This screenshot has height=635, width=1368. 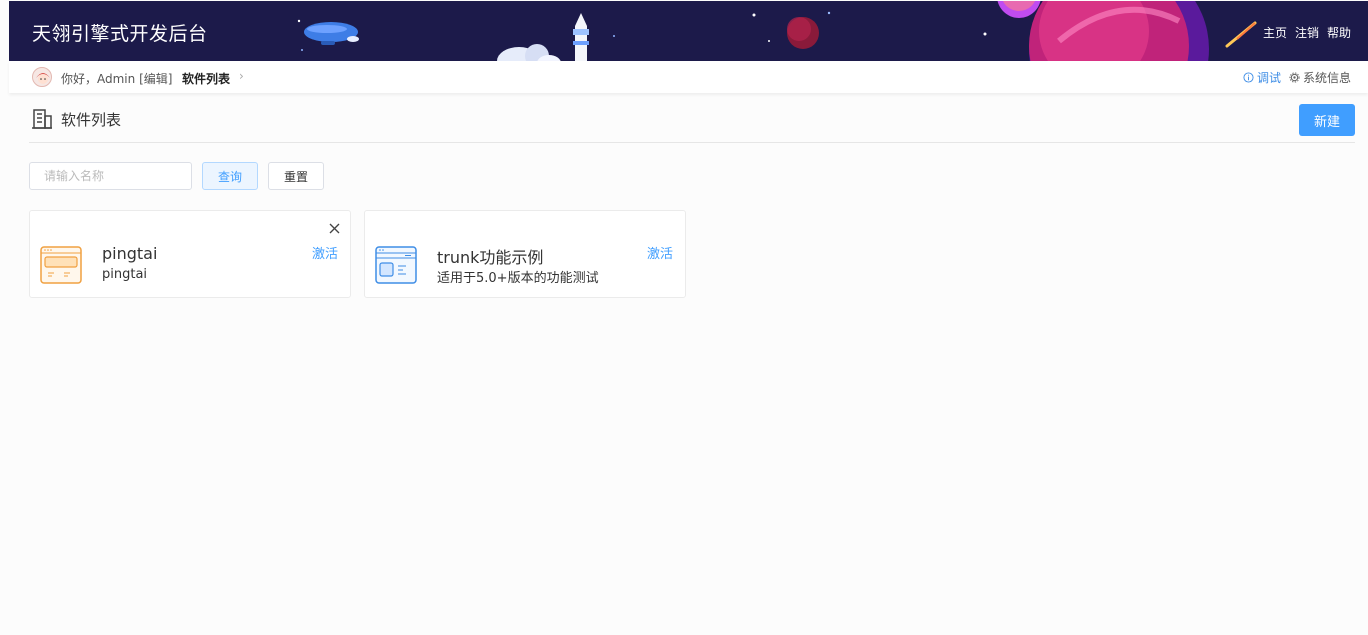 I want to click on gear-icon, so click(x=1294, y=77).